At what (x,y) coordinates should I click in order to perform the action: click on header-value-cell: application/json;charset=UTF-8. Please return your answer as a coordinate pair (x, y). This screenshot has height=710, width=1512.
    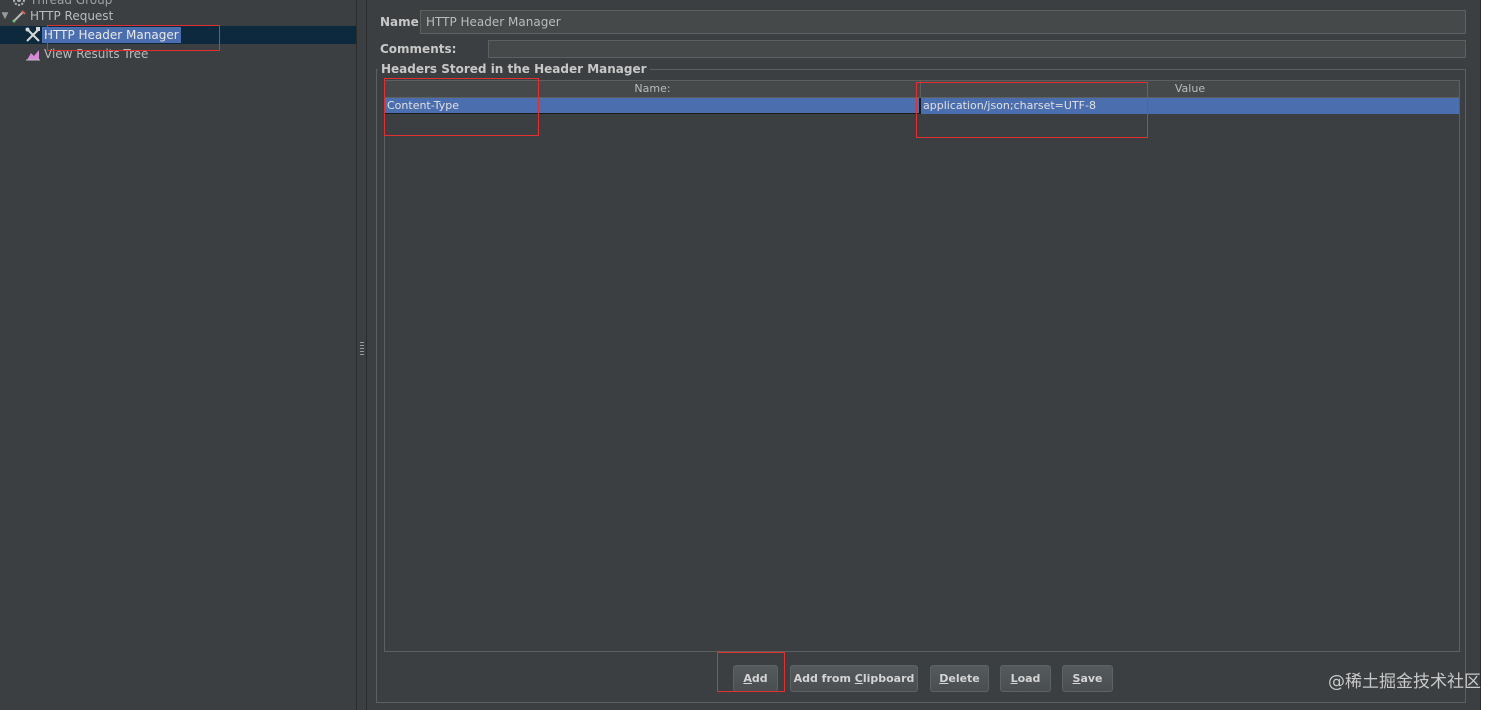
    Looking at the image, I should click on (1190, 106).